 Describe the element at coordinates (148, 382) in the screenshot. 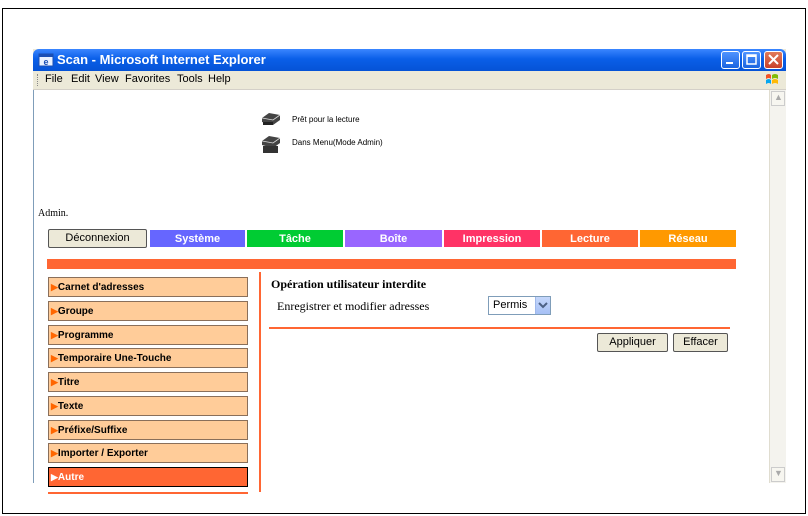

I see `sidebar-item-titre: ▶Titre` at that location.